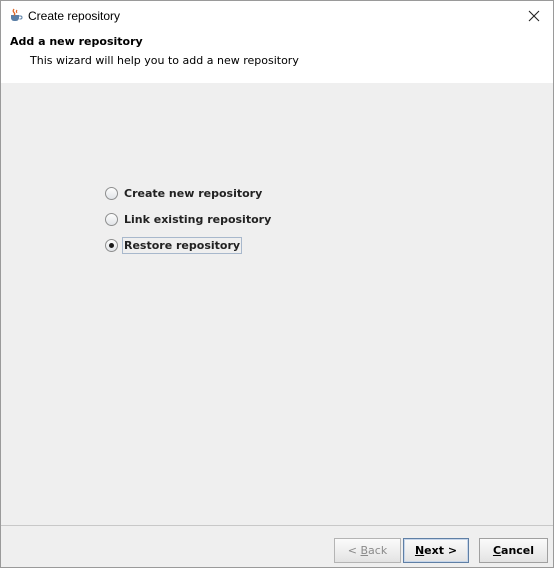 The width and height of the screenshot is (554, 568). Describe the element at coordinates (364, 550) in the screenshot. I see `back-mnemonic: B` at that location.